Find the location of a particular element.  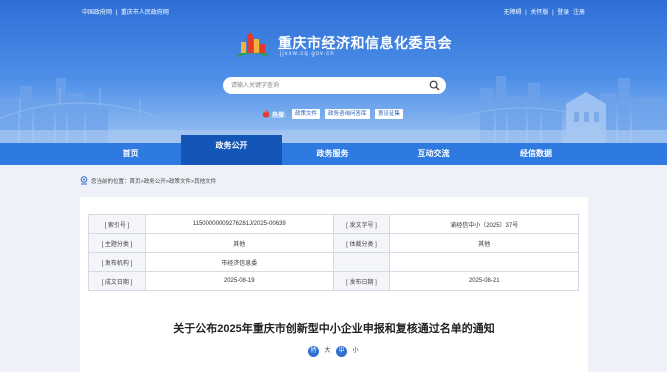

hot-chip-feedback: 意见征集 is located at coordinates (389, 114).